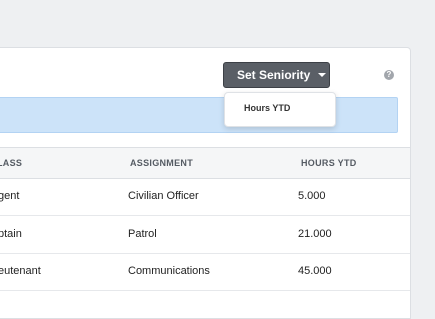 Image resolution: width=435 pixels, height=319 pixels. Describe the element at coordinates (161, 163) in the screenshot. I see `column-header-assignment: ASSIGNMENT` at that location.